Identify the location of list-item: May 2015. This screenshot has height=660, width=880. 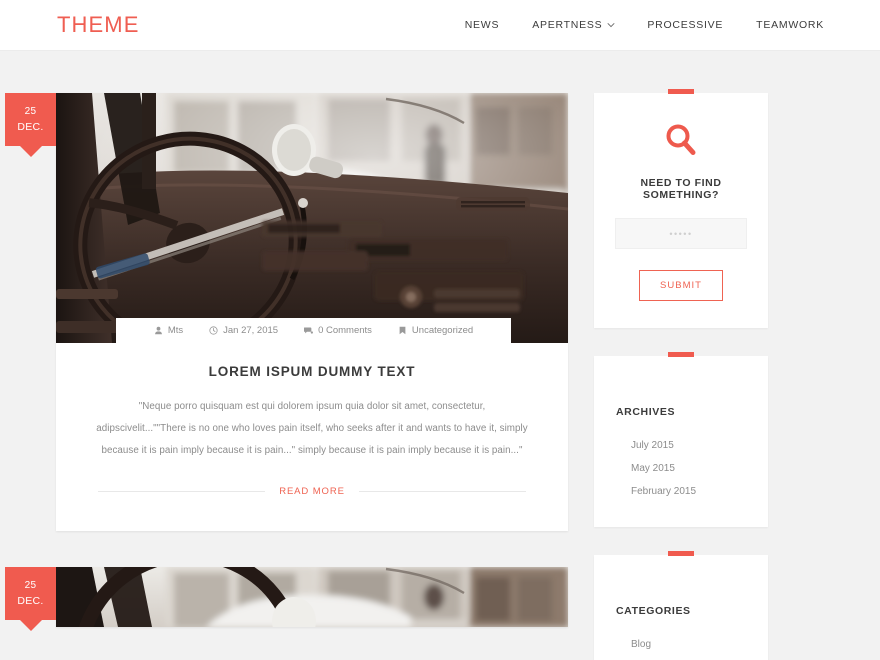
(681, 468).